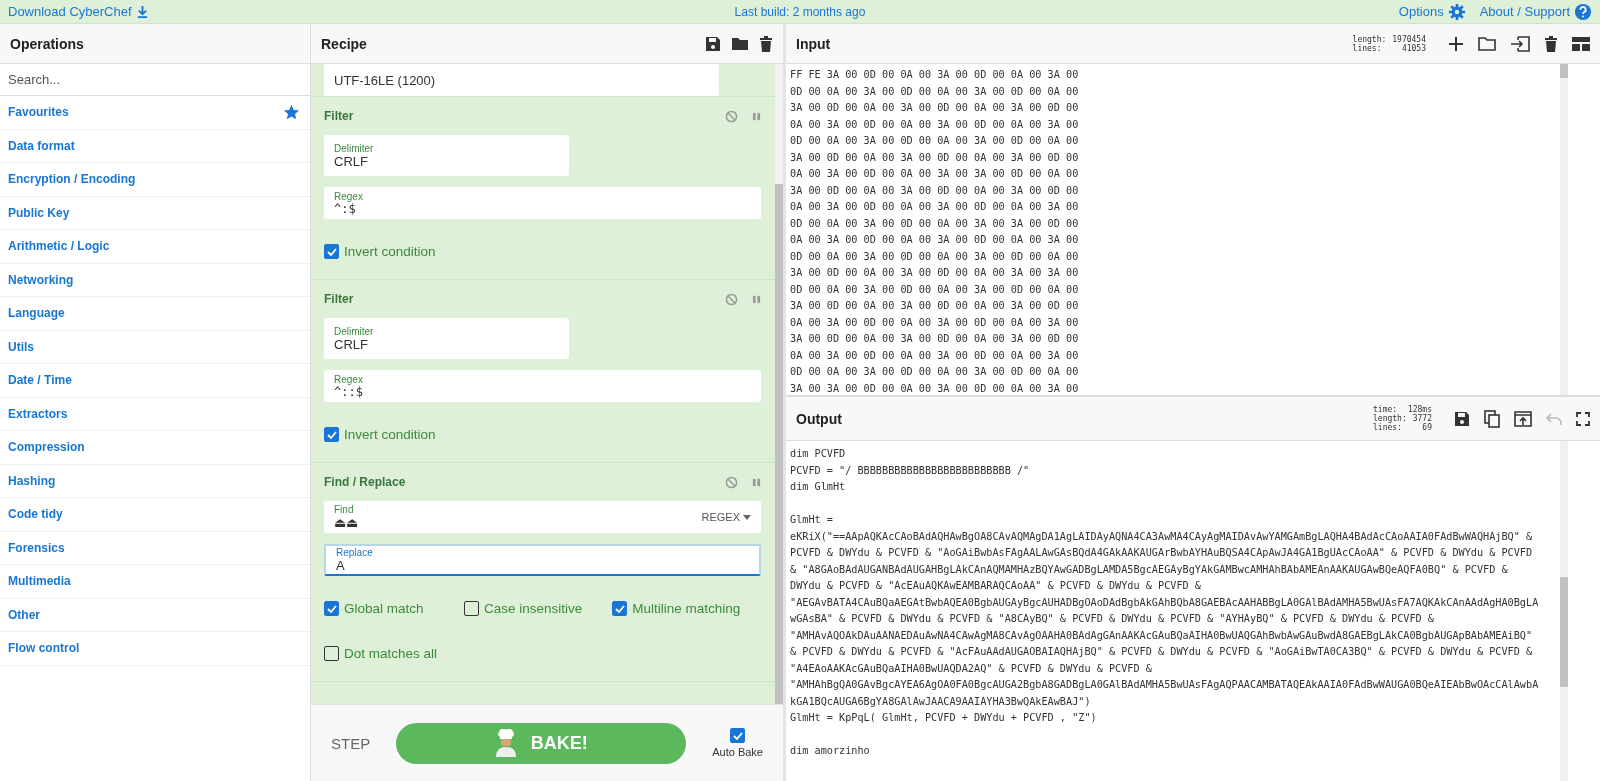 The height and width of the screenshot is (781, 1600). I want to click on download-icon, so click(142, 11).